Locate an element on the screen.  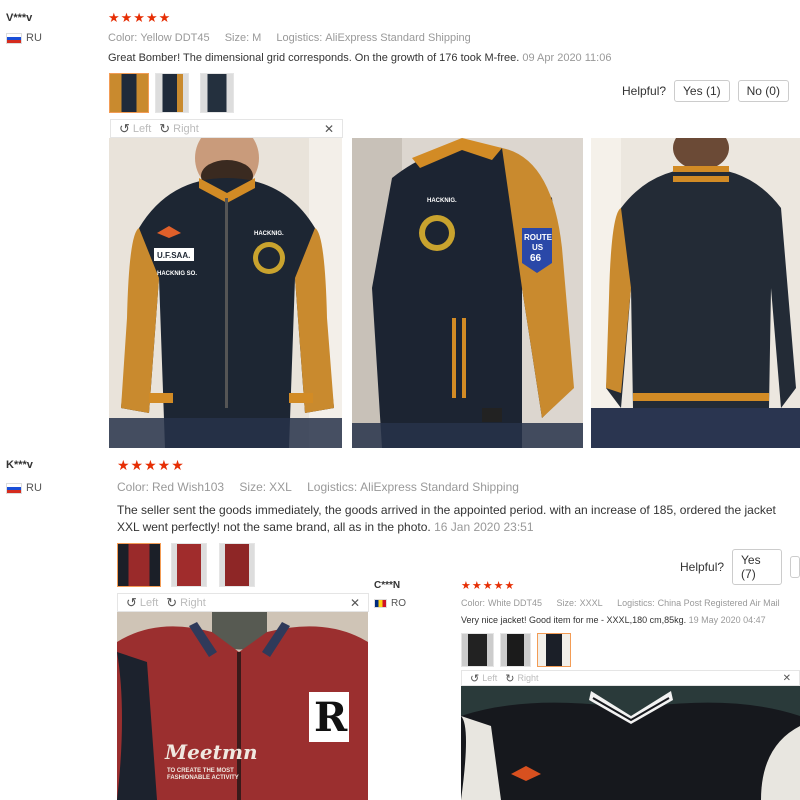
embroidery-subtext: TO CREATE THE MOST FASHIONABLE ACTIVITY is located at coordinates (203, 774).